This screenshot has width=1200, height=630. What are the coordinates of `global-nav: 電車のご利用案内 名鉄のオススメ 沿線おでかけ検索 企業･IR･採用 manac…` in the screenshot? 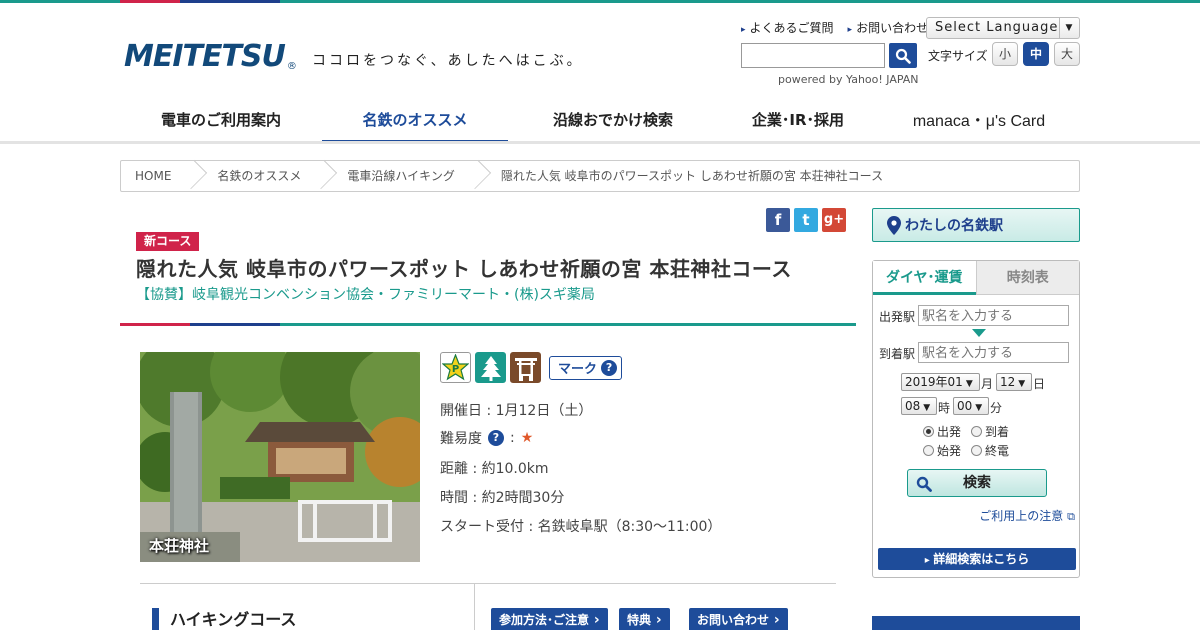 It's located at (600, 119).